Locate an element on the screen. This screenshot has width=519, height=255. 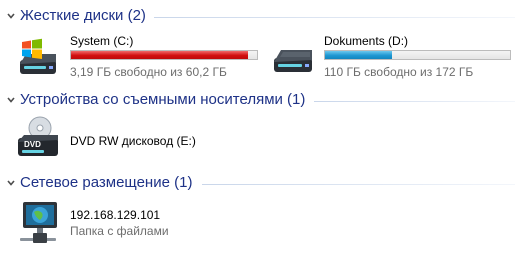
drive-free-space: 110 ГБ свободно из 172 ГБ is located at coordinates (399, 72).